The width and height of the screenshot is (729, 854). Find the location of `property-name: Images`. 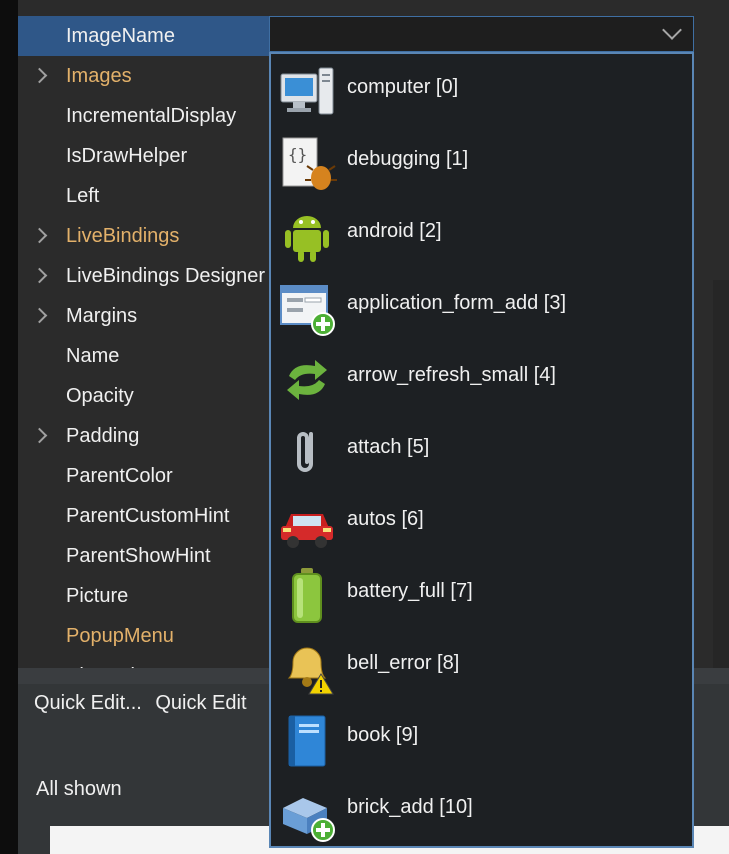

property-name: Images is located at coordinates (99, 76).